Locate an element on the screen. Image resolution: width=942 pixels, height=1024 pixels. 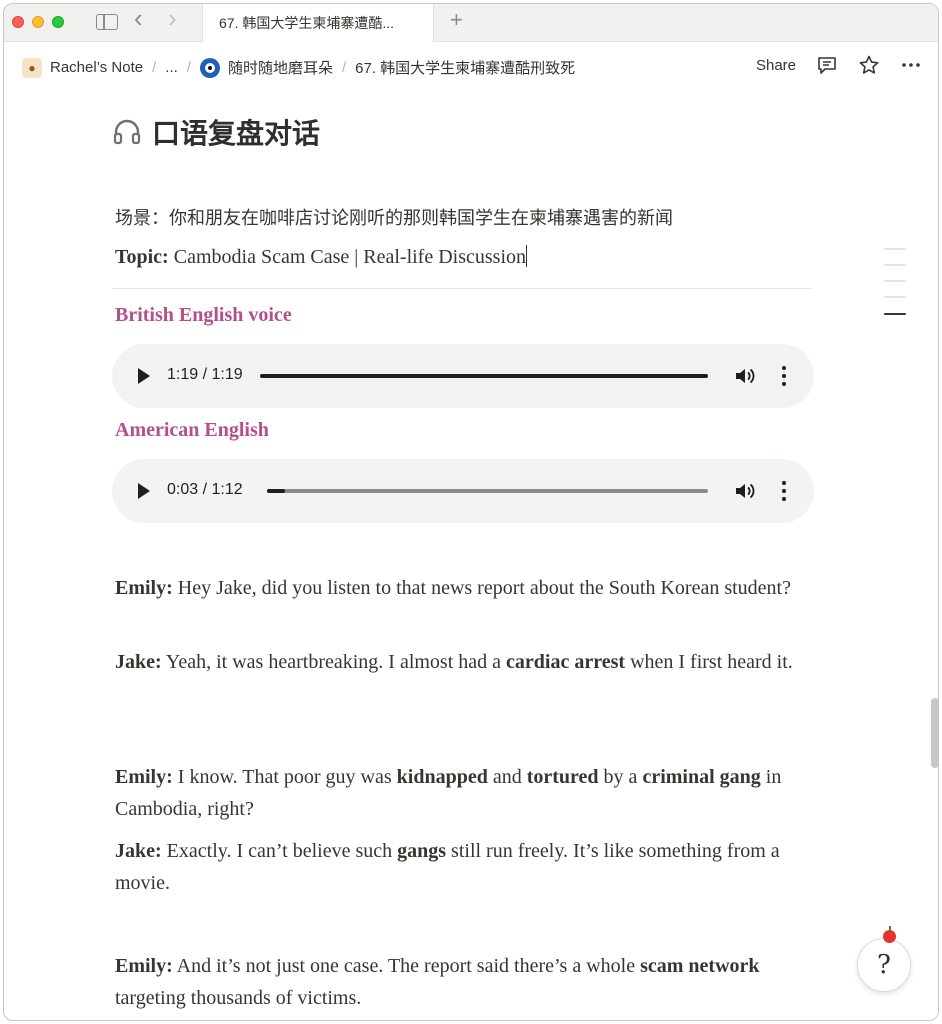
breadcrumb-label: Rachel’s Note is located at coordinates (97, 67).